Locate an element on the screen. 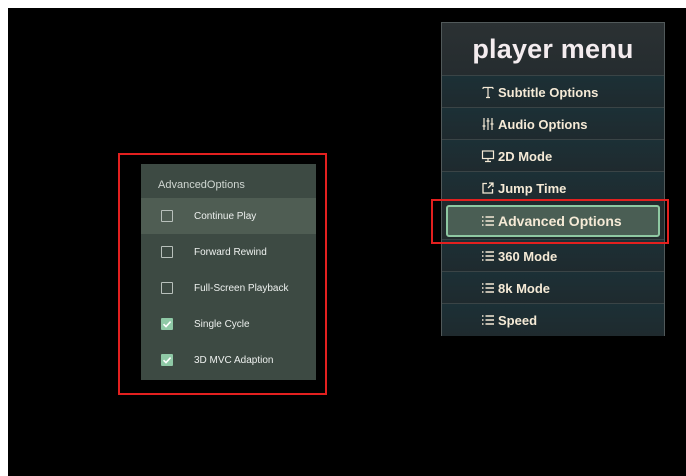 This screenshot has width=686, height=476. menu-item-label: Jump Time is located at coordinates (532, 188).